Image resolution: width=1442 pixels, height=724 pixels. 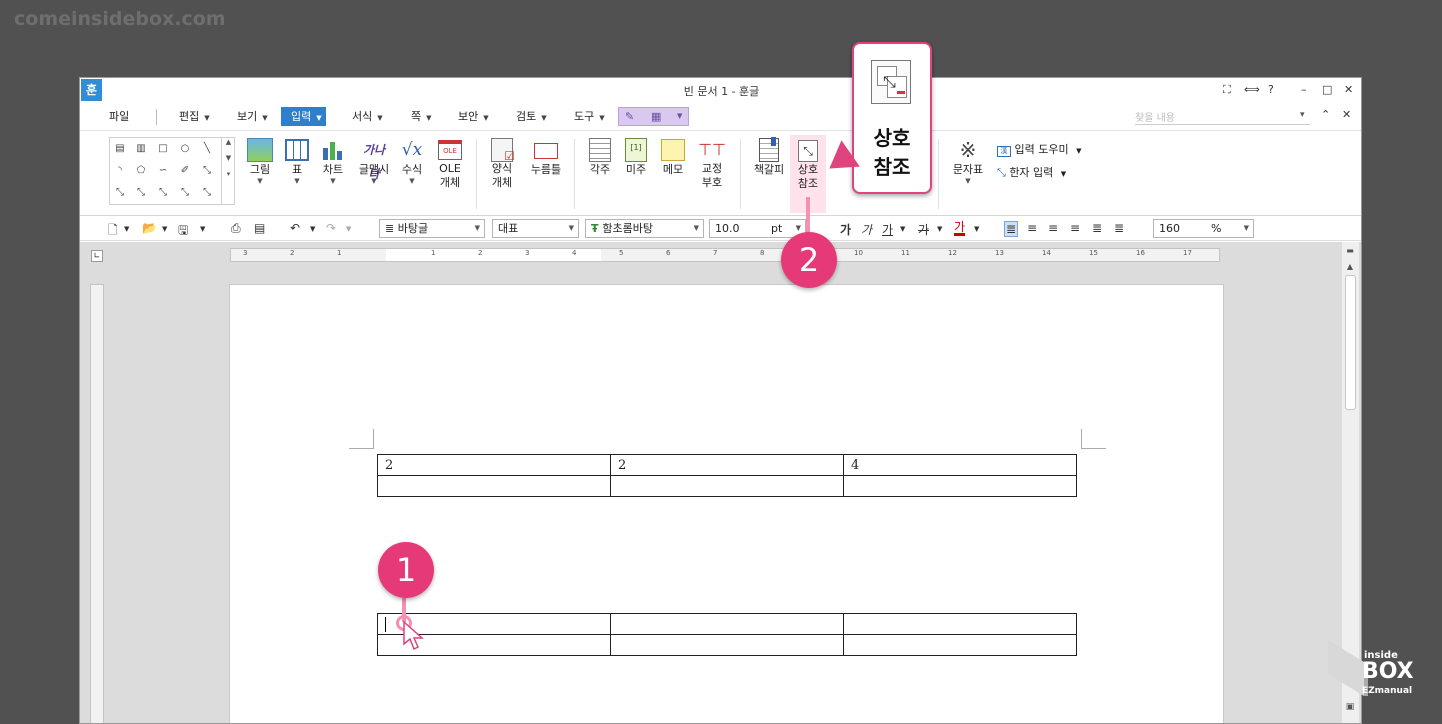 I want to click on font-color-icon: 가, so click(x=960, y=228).